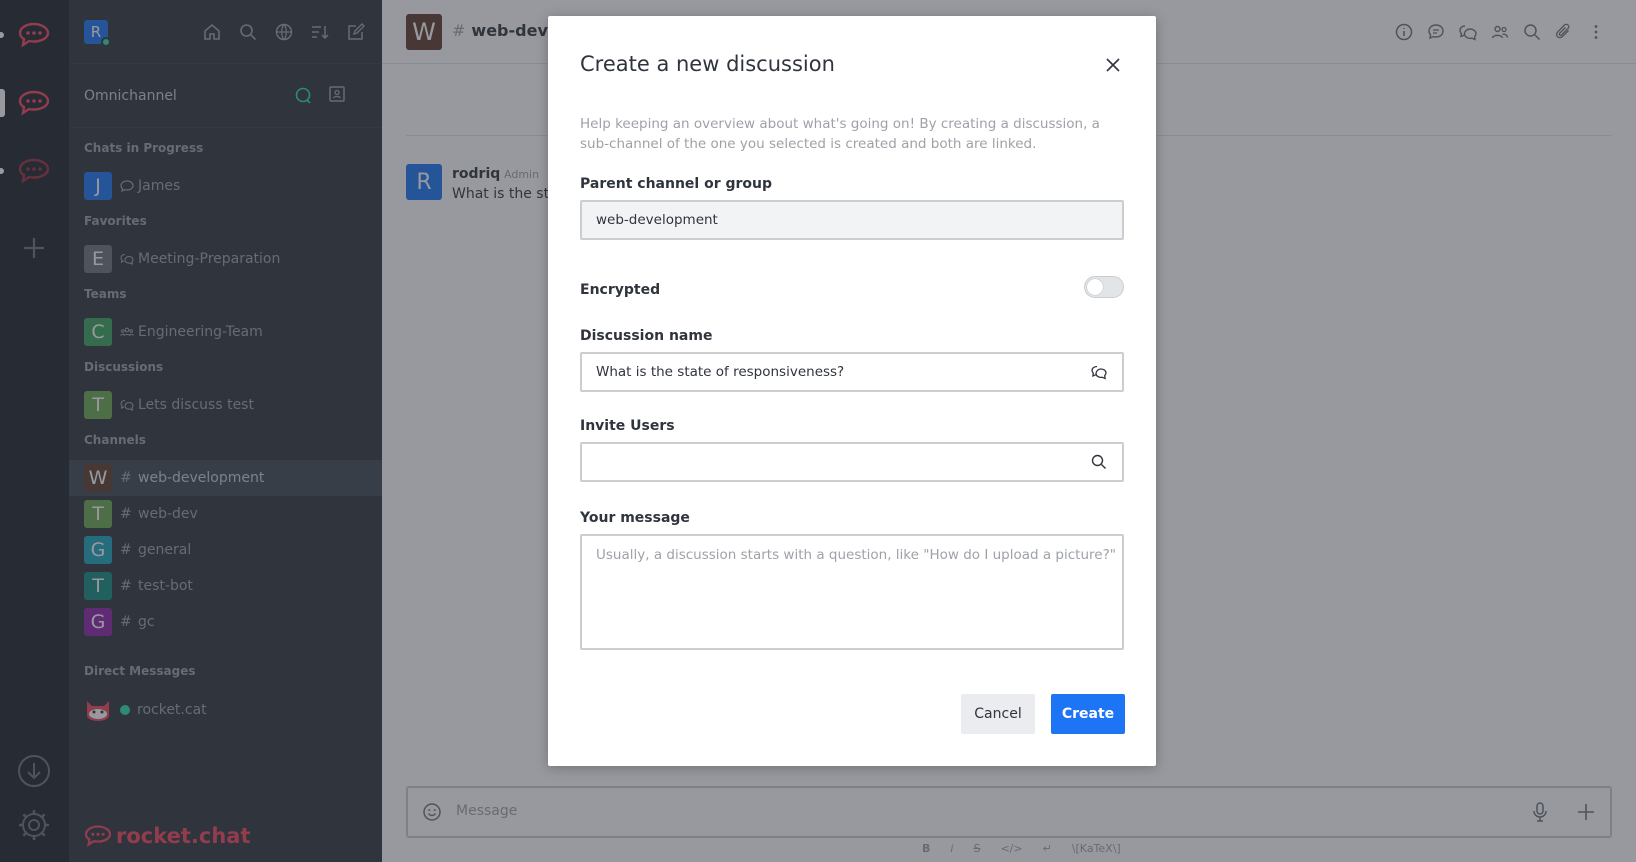 The height and width of the screenshot is (862, 1636). I want to click on parent-channel-field: web-development, so click(852, 220).